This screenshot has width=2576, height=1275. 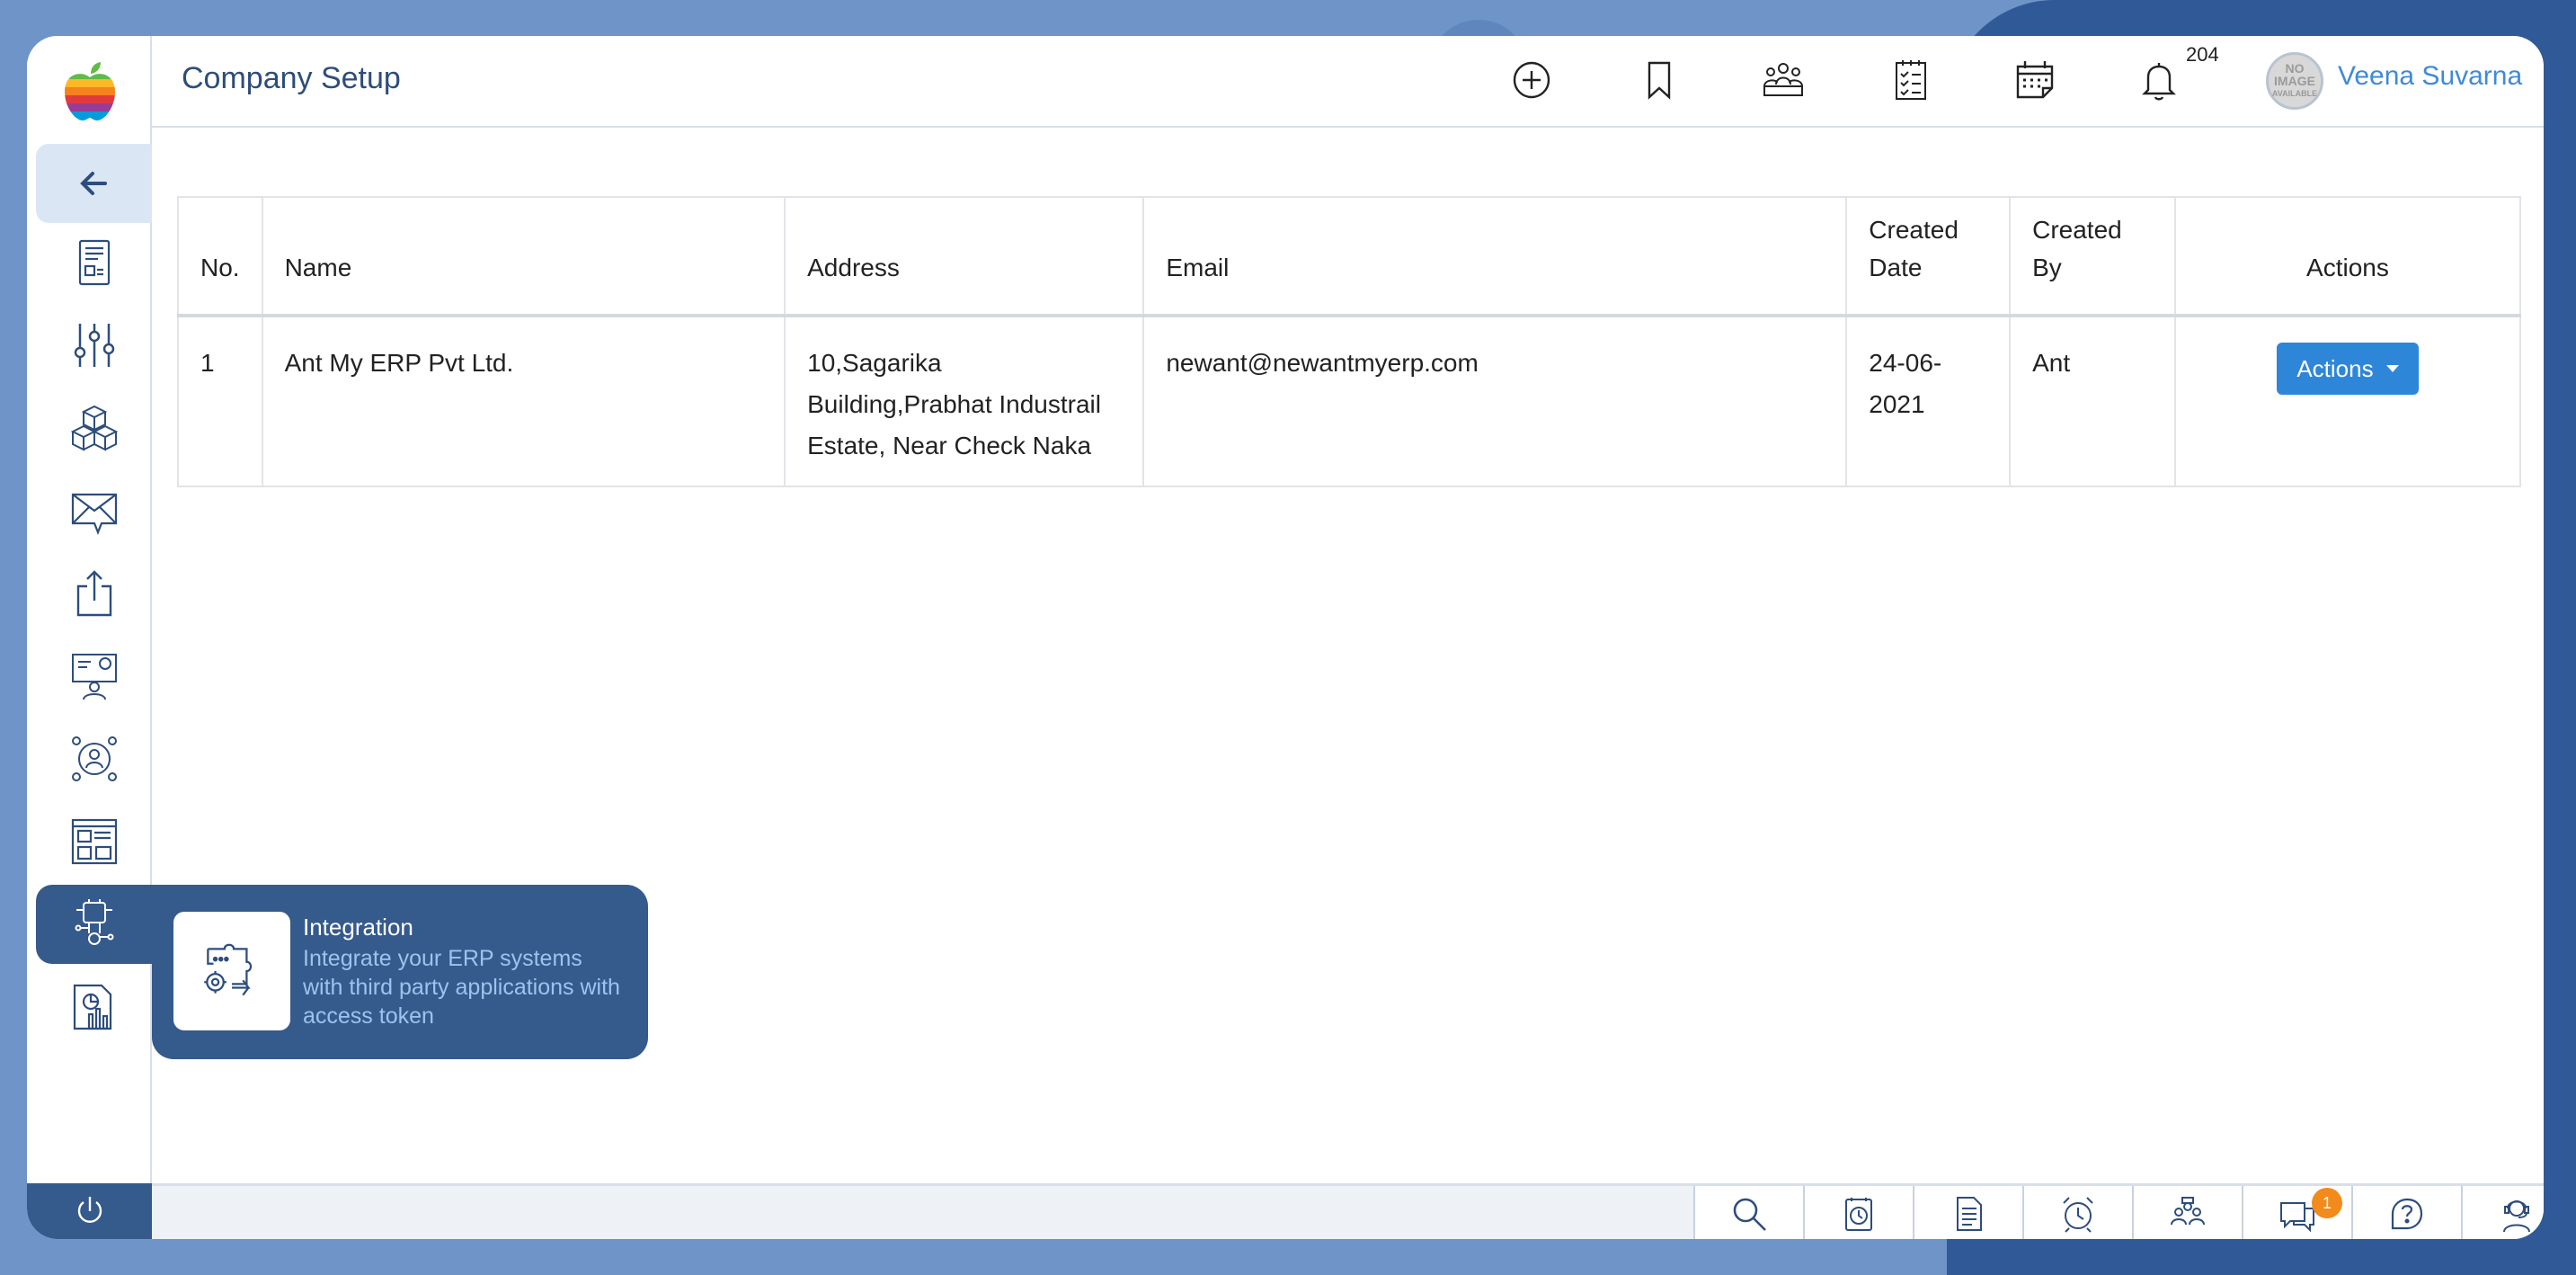 I want to click on sidebar-item-inventory, so click(x=94, y=428).